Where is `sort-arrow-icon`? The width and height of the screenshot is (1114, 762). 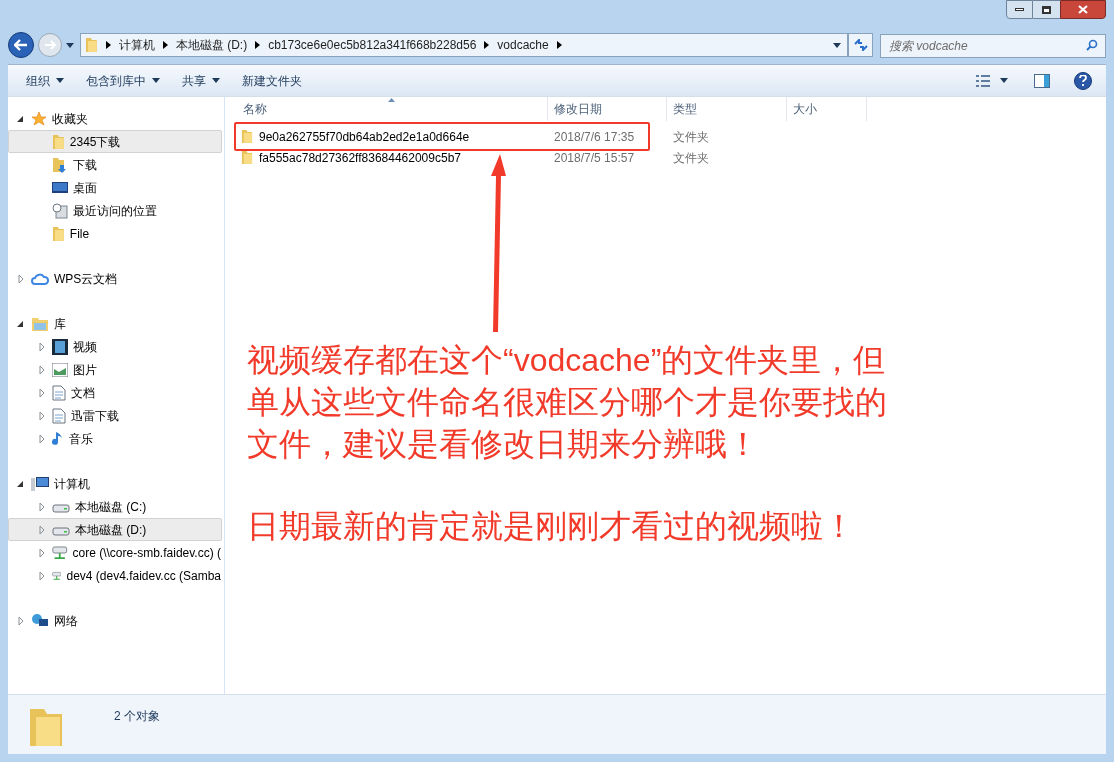 sort-arrow-icon is located at coordinates (391, 100).